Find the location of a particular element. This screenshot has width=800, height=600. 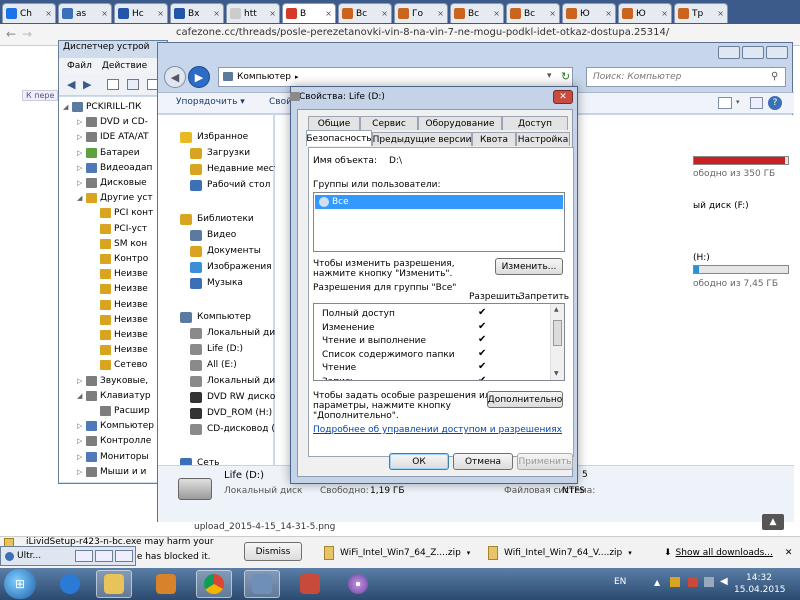

nav-item: DVD_ROM (H:) is located at coordinates (231, 413).